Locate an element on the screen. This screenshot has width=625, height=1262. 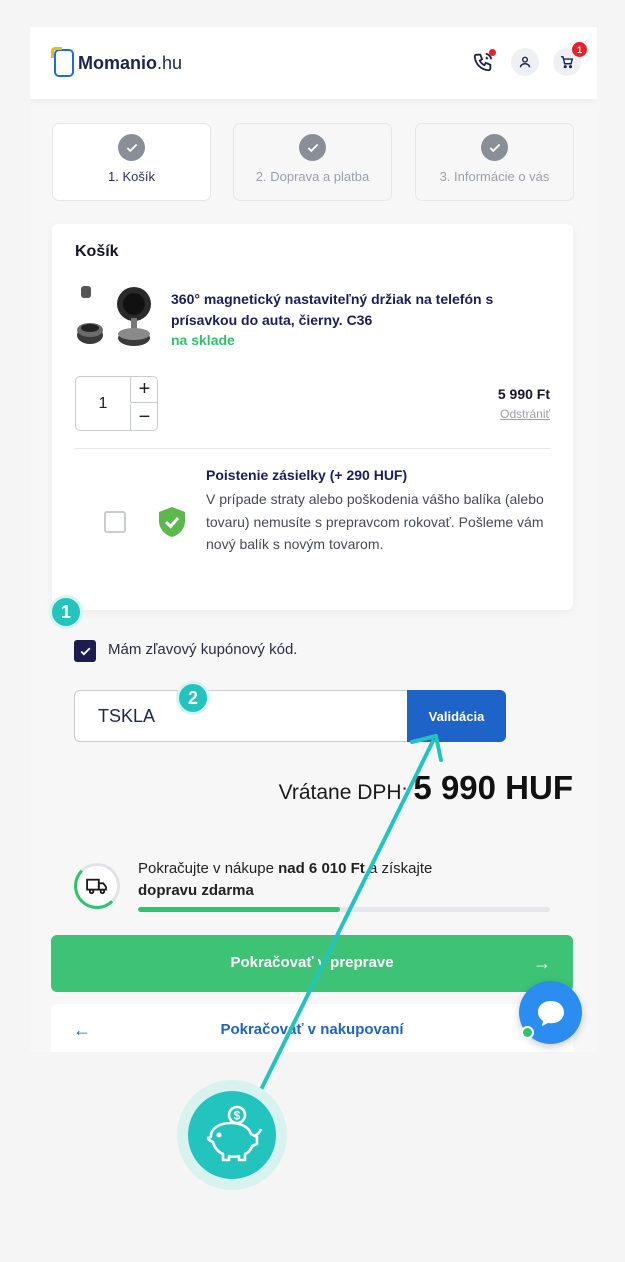
insurance-title: Poistenie zásielky (+ 290 HUF) is located at coordinates (307, 475).